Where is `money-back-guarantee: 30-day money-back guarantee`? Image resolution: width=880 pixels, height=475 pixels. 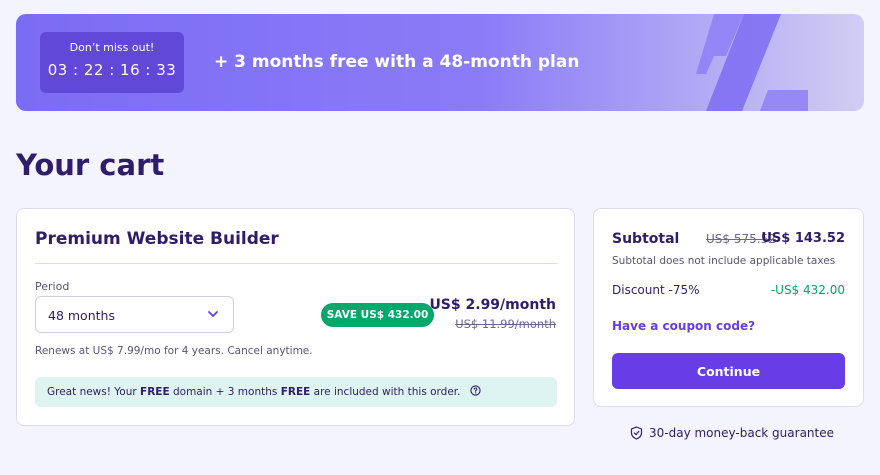
money-back-guarantee: 30-day money-back guarantee is located at coordinates (732, 433).